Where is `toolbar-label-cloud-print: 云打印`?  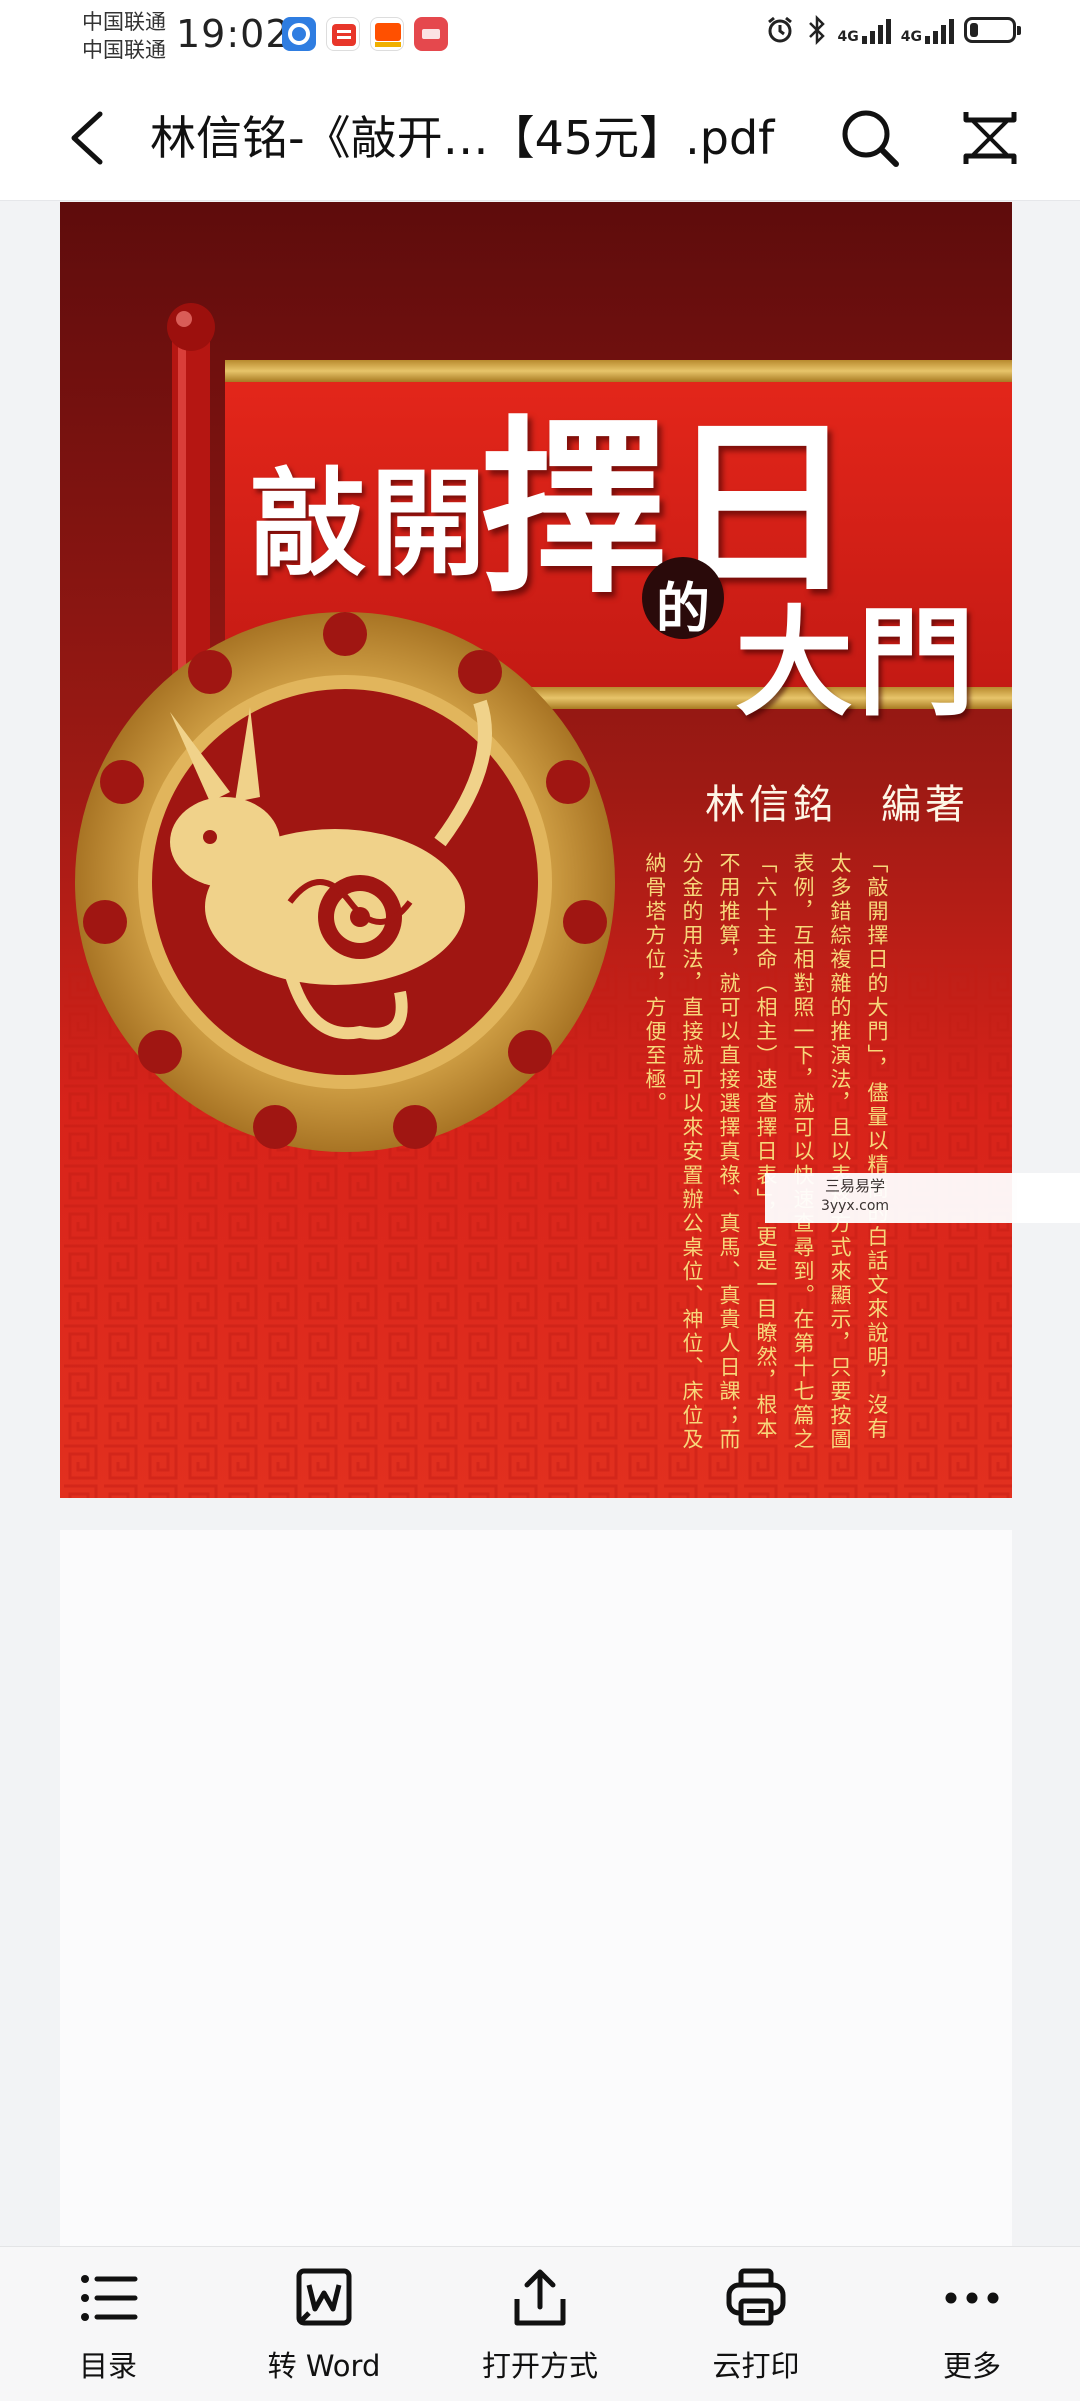
toolbar-label-cloud-print: 云打印 is located at coordinates (756, 2366).